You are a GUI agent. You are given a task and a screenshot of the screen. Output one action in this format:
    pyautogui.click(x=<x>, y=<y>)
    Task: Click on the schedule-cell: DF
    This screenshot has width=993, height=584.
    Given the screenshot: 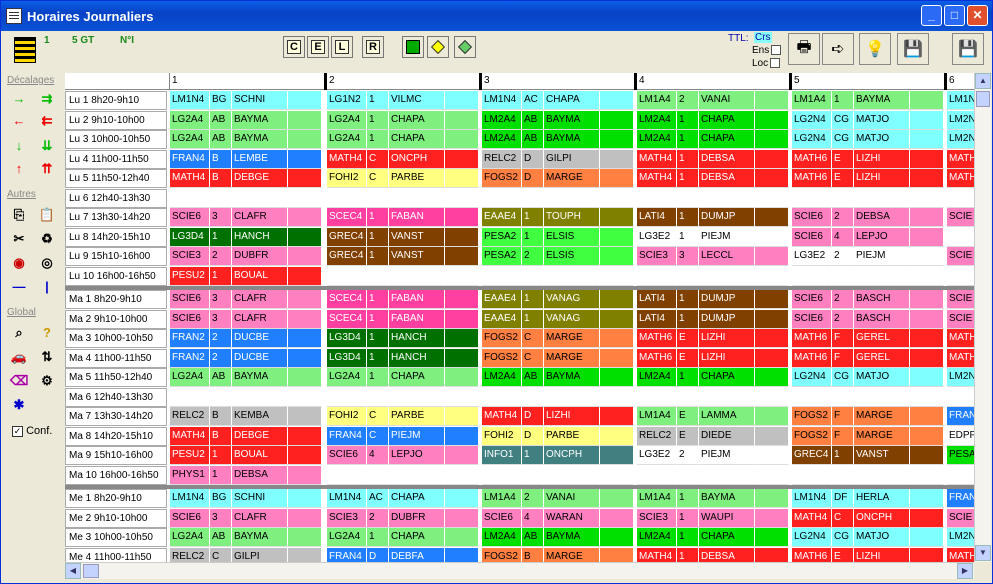 What is the action you would take?
    pyautogui.click(x=843, y=498)
    